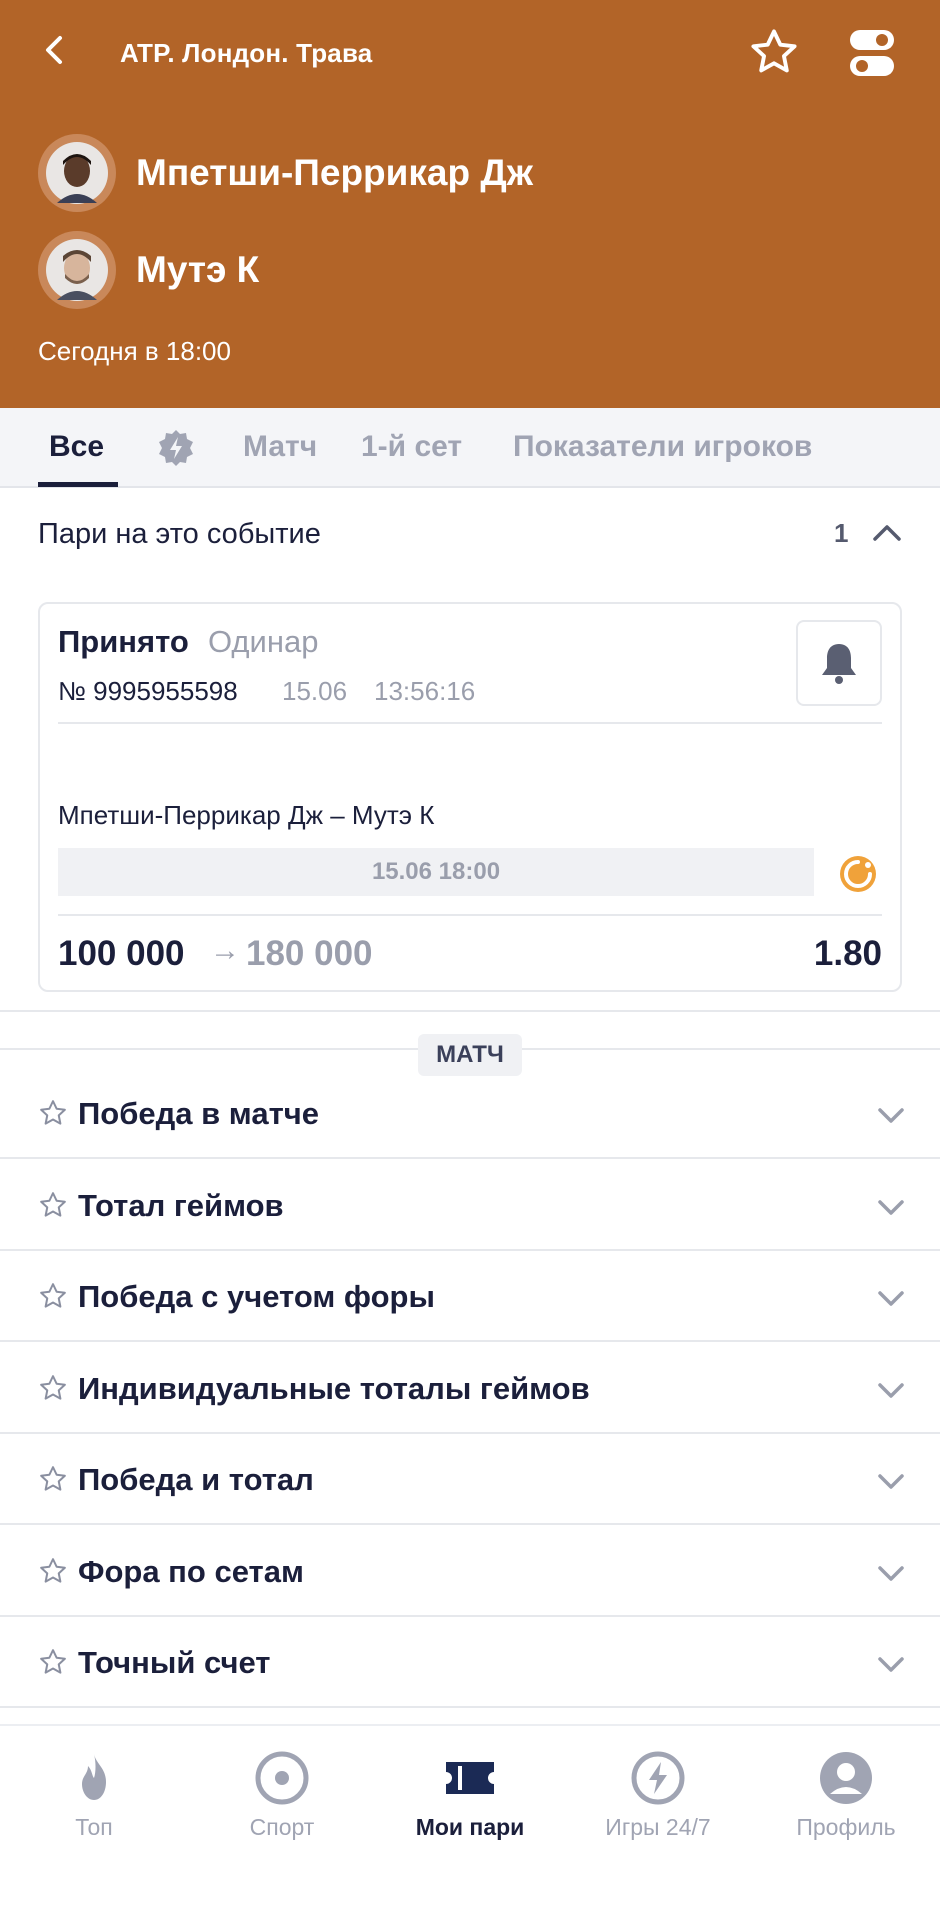  I want to click on notify-button, so click(839, 663).